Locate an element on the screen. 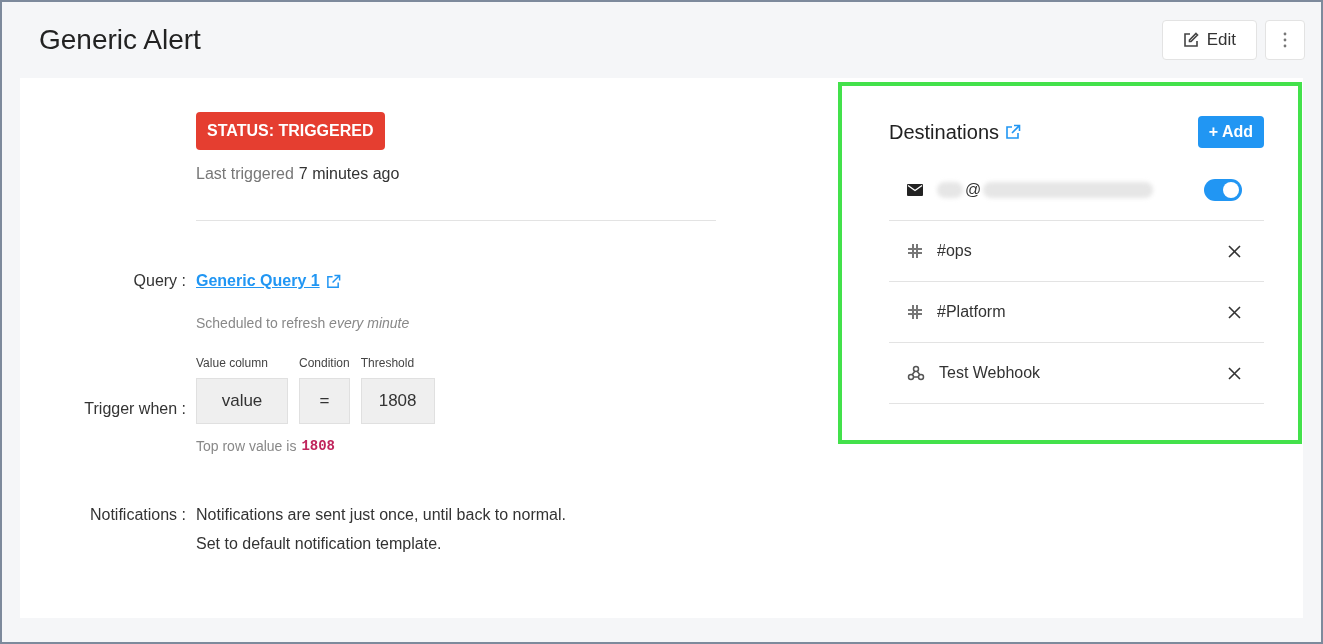 The image size is (1323, 644). last-triggered-time: 7 minutes ago is located at coordinates (349, 174).